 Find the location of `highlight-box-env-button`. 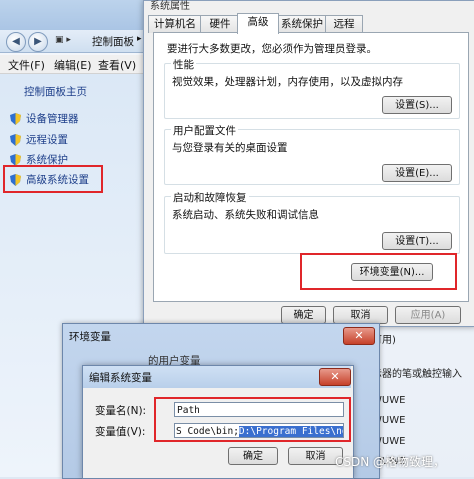

highlight-box-env-button is located at coordinates (378, 271).